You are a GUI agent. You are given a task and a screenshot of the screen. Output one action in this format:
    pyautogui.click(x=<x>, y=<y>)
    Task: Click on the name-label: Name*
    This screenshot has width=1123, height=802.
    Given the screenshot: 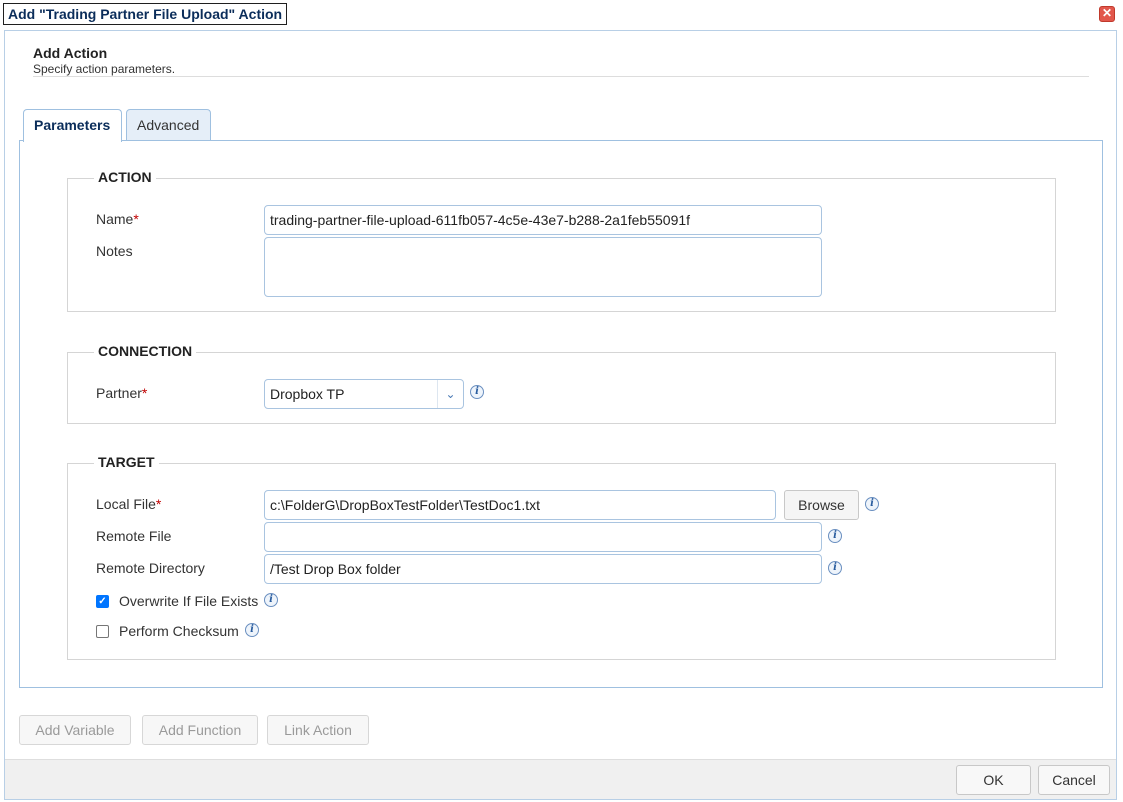 What is the action you would take?
    pyautogui.click(x=117, y=219)
    